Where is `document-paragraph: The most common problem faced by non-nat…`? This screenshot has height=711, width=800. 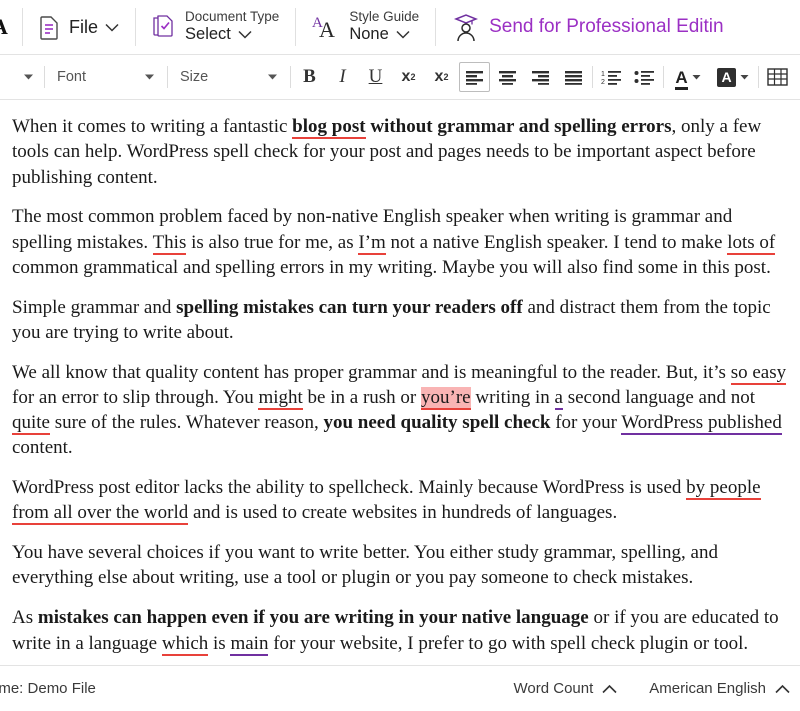 document-paragraph: The most common problem faced by non-nat… is located at coordinates (402, 242).